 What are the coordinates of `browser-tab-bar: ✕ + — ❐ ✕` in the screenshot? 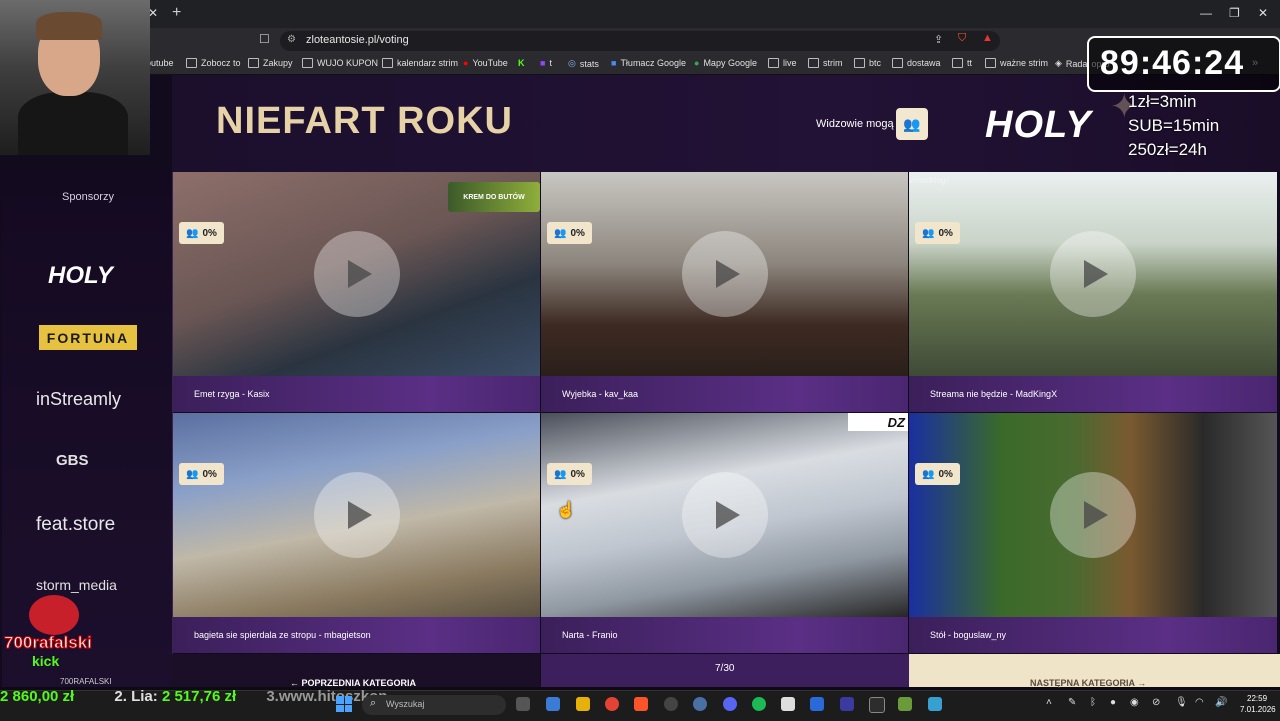 It's located at (640, 14).